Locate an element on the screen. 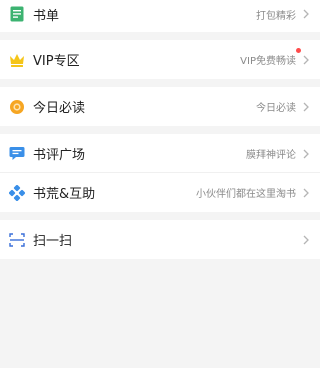 Image resolution: width=320 pixels, height=368 pixels. booklist-subtitle: 打包精彩 is located at coordinates (276, 16).